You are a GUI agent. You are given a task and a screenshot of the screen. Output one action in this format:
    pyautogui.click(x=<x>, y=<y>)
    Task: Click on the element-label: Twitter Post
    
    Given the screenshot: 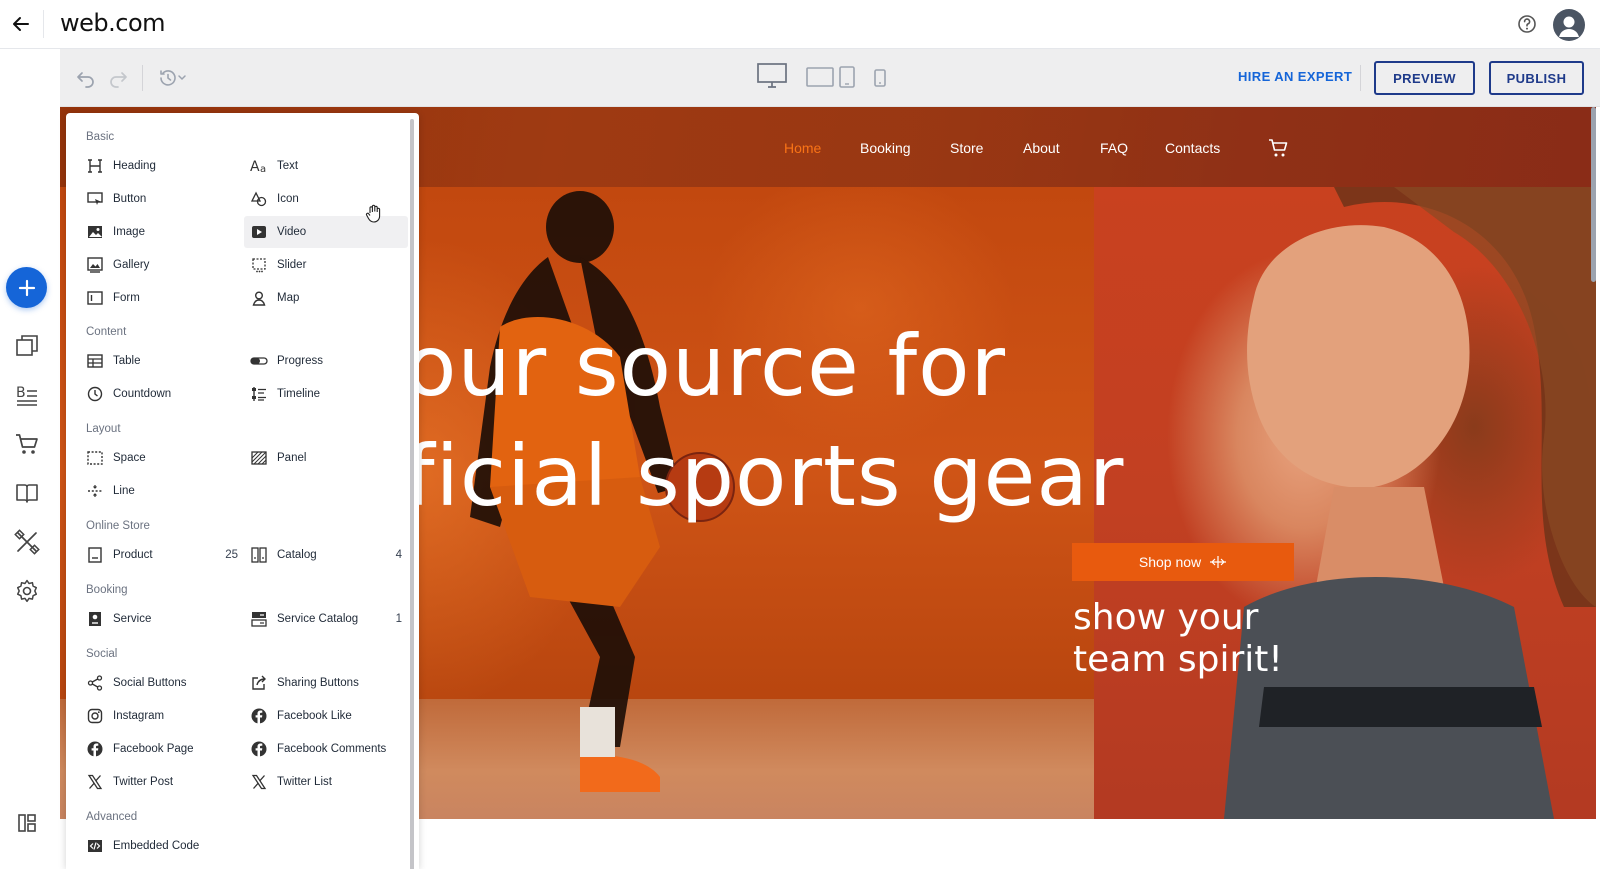 What is the action you would take?
    pyautogui.click(x=143, y=782)
    